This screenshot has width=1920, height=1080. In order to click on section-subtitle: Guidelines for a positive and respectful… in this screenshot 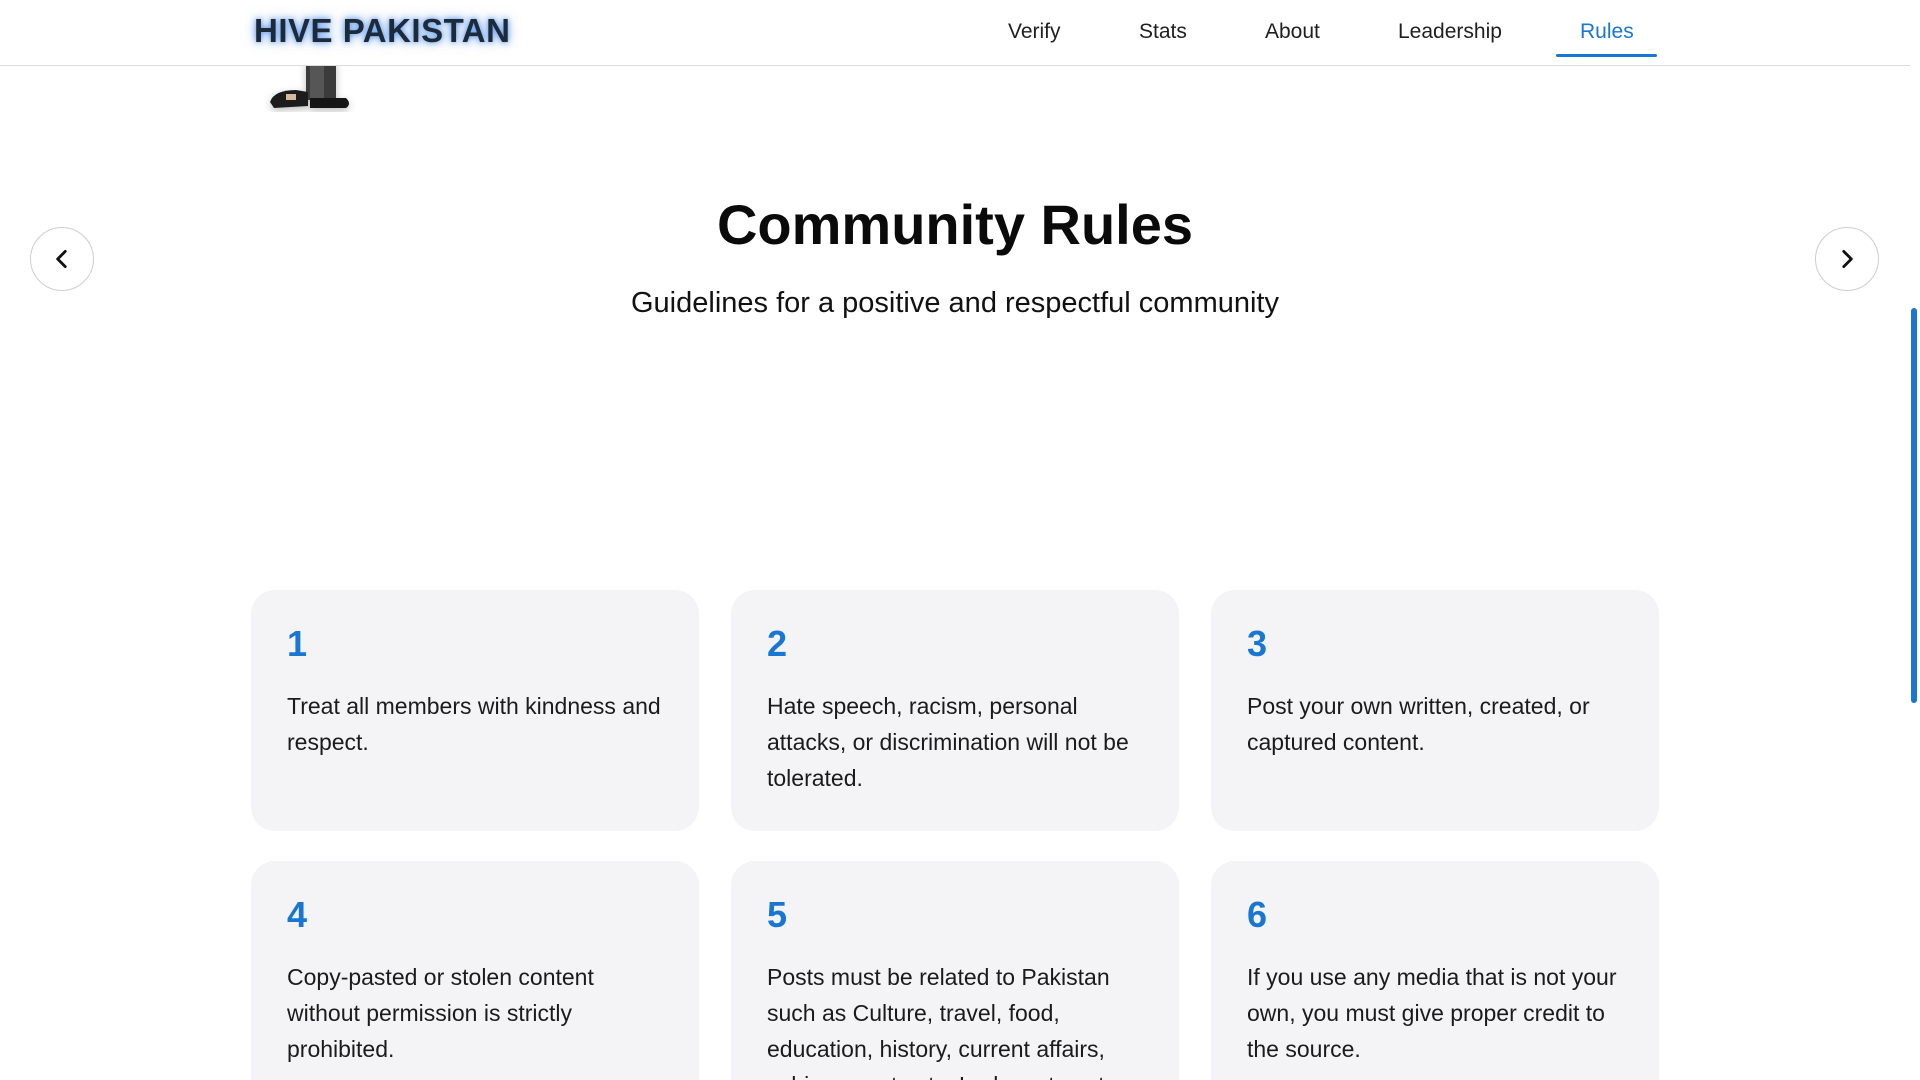, I will do `click(955, 303)`.